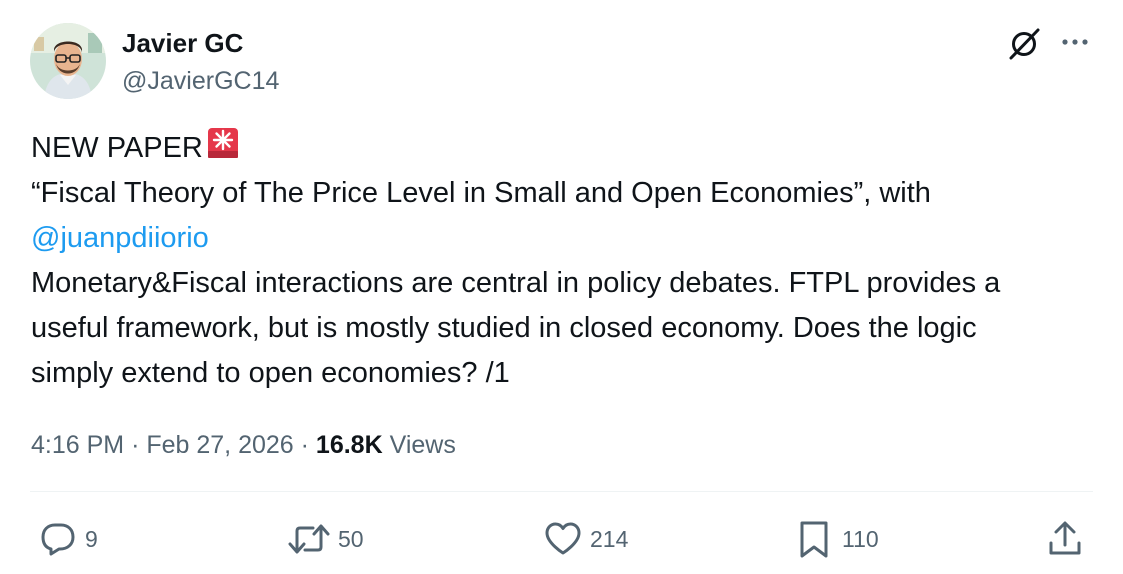 Image resolution: width=1123 pixels, height=574 pixels. Describe the element at coordinates (860, 539) in the screenshot. I see `bookmark-count: 110` at that location.